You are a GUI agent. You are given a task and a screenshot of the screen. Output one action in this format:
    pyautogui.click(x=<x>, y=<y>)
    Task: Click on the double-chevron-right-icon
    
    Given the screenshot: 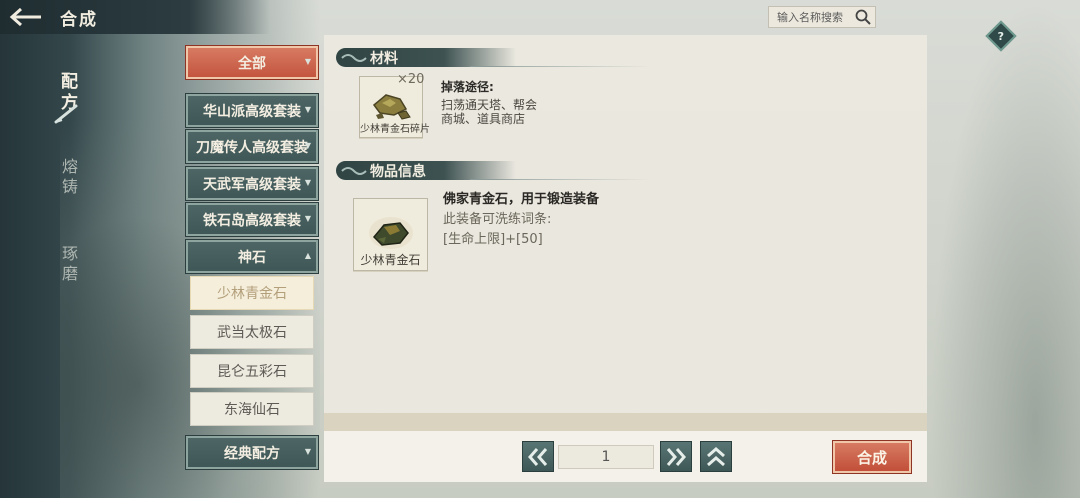 What is the action you would take?
    pyautogui.click(x=676, y=456)
    